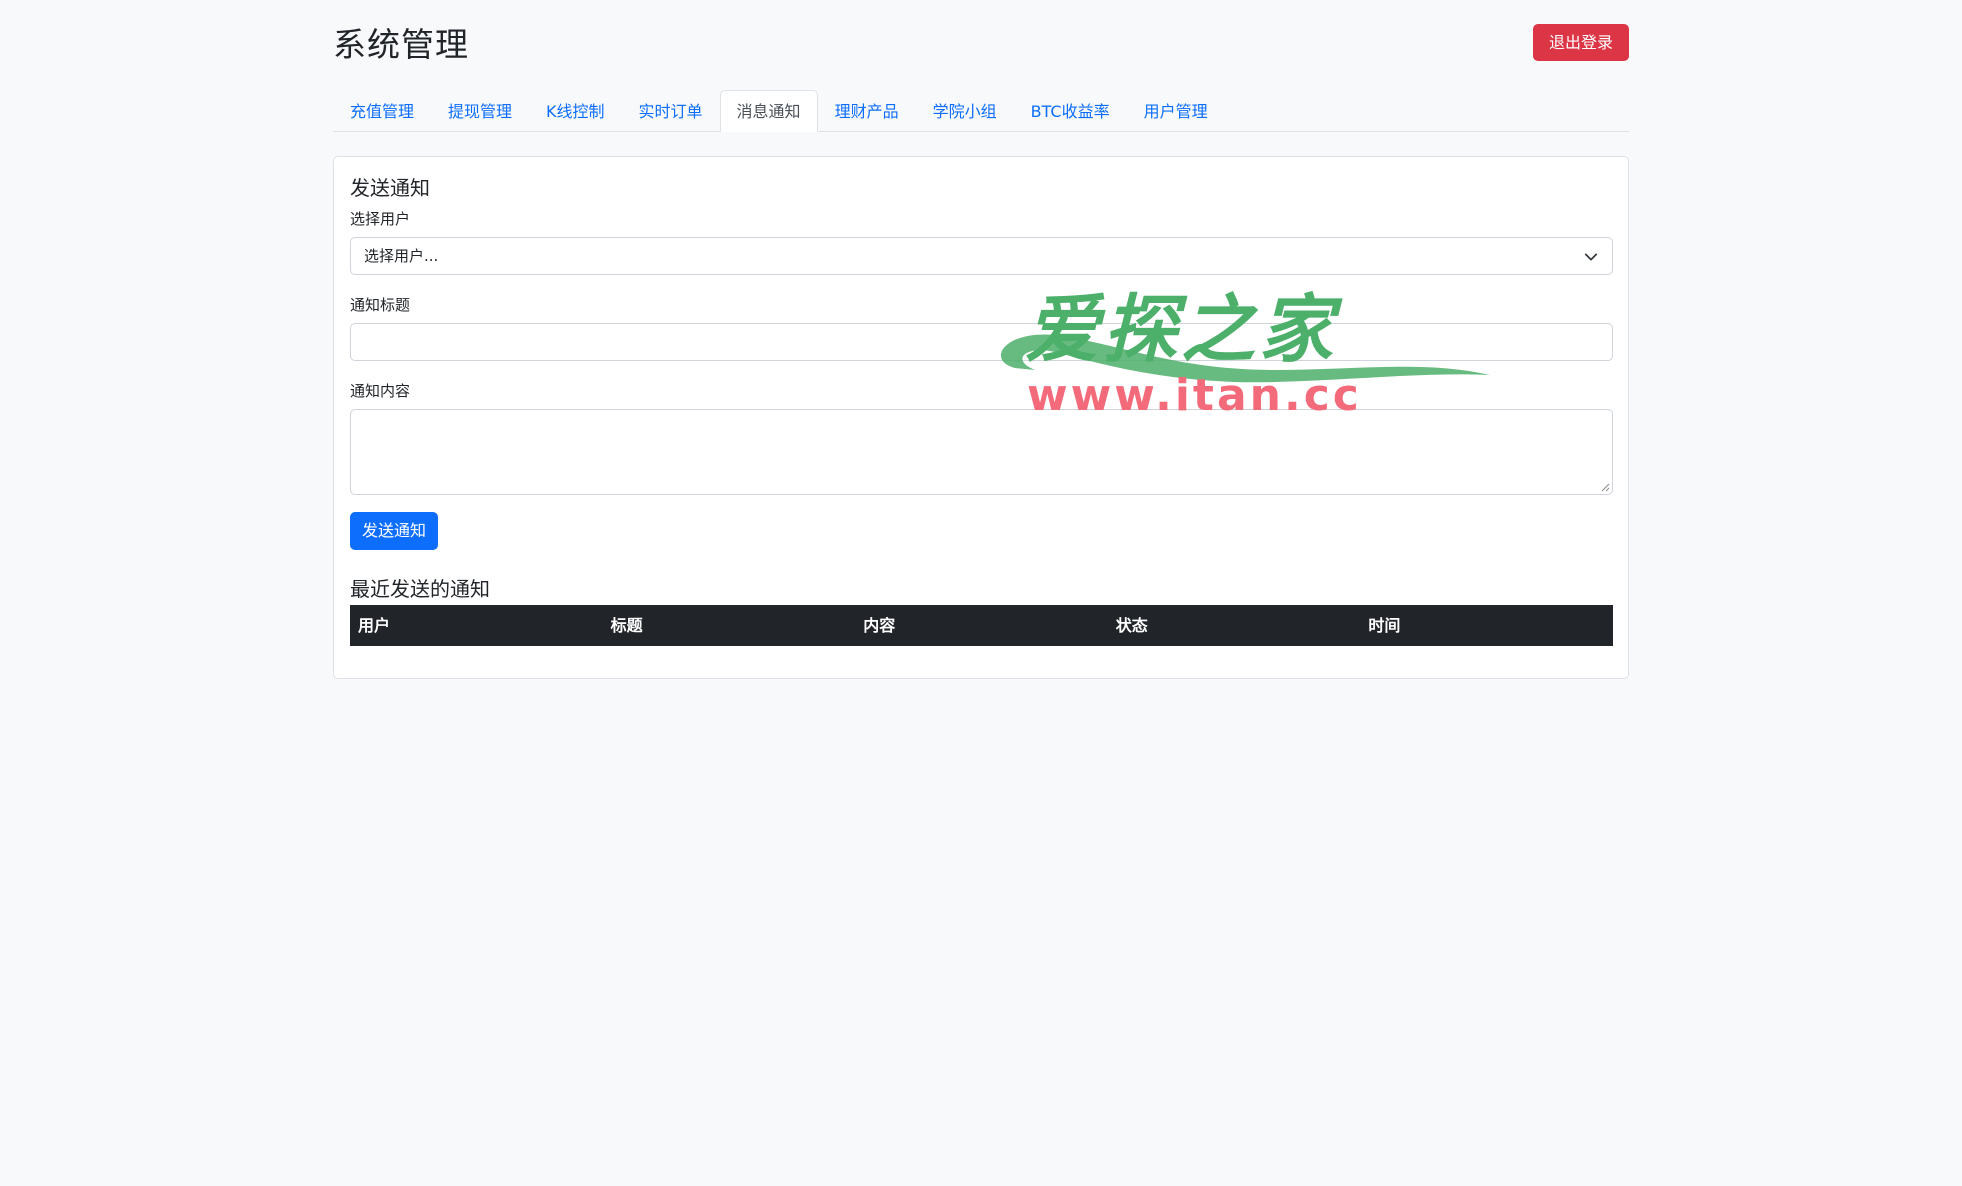 The image size is (1962, 1186). Describe the element at coordinates (380, 305) in the screenshot. I see `title-field-label: 通知标题` at that location.